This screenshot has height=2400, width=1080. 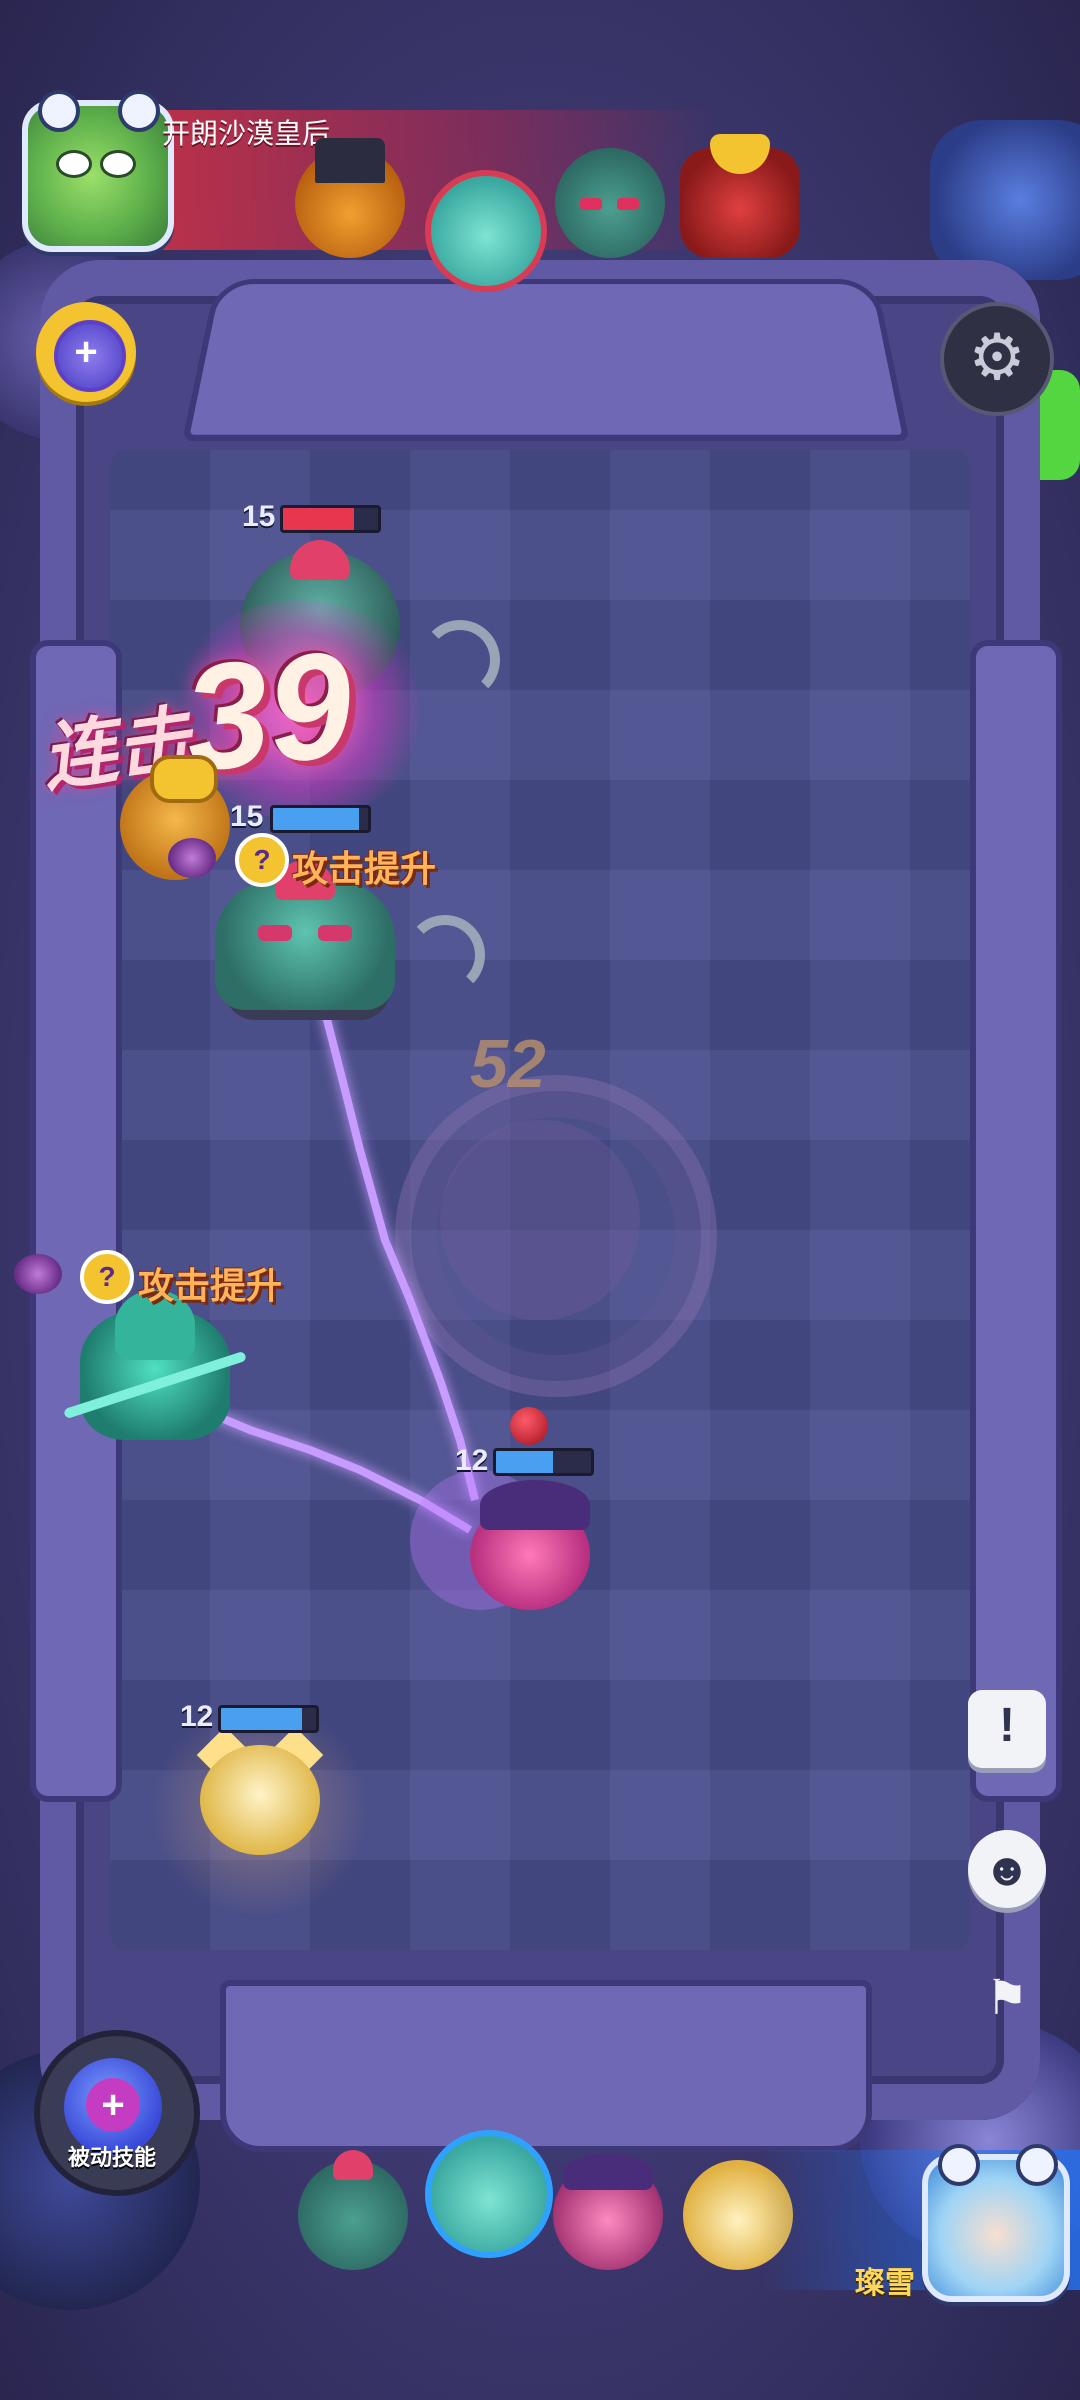 What do you see at coordinates (996, 2223) in the screenshot?
I see `player-avatar` at bounding box center [996, 2223].